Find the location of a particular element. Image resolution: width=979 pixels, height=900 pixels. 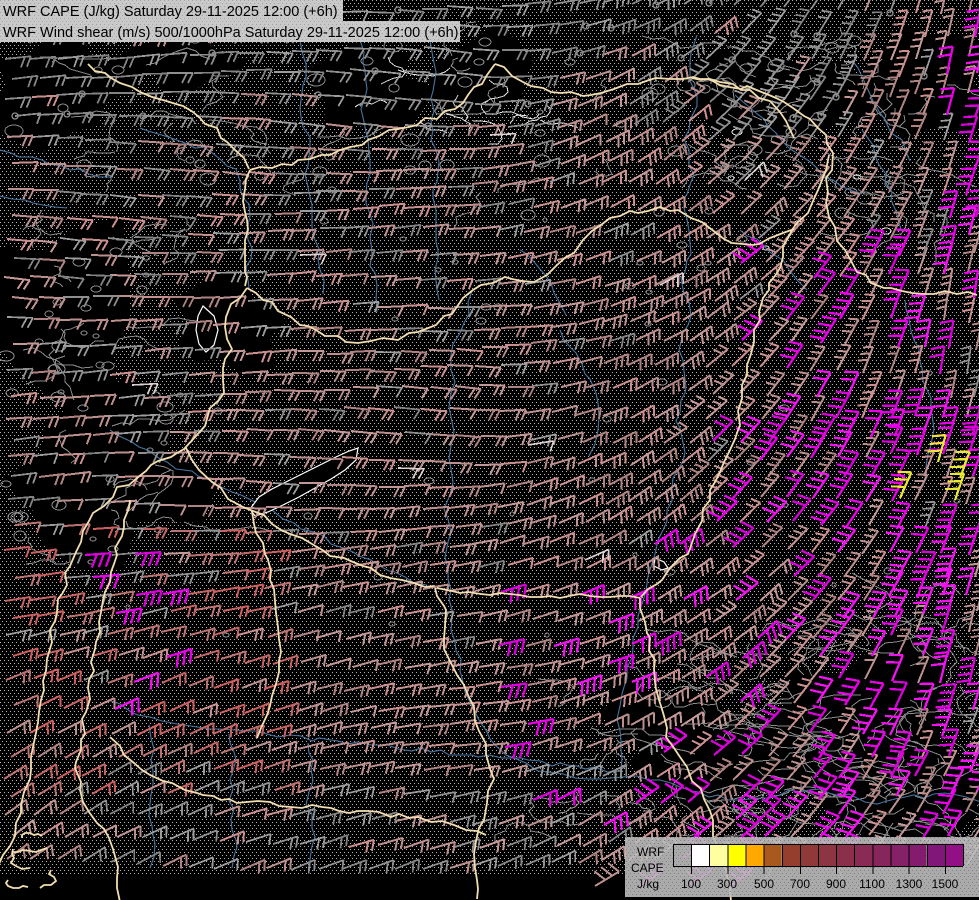

svg-text: WRF is located at coordinates (650, 852).